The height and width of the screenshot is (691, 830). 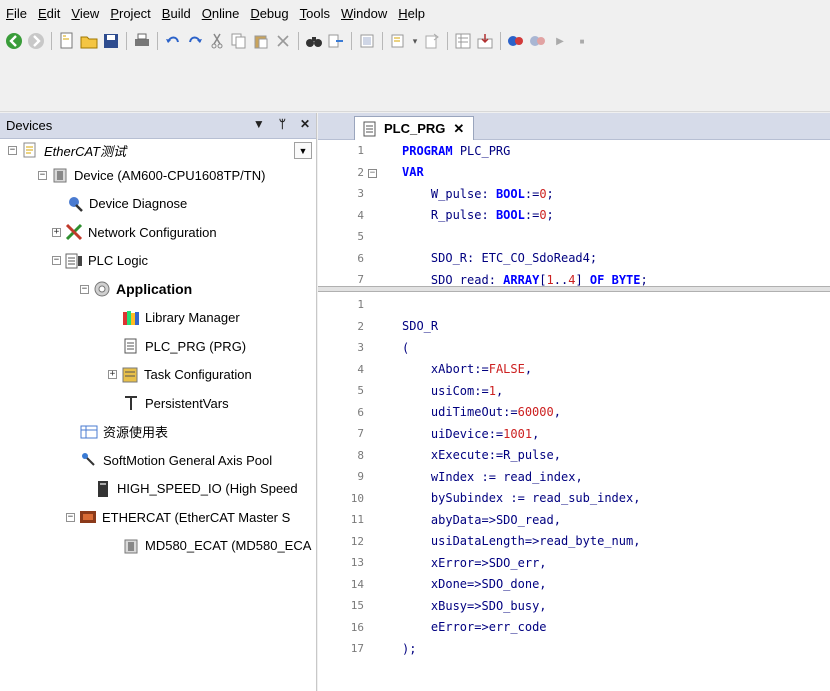 What do you see at coordinates (111, 41) in the screenshot?
I see `save-icon` at bounding box center [111, 41].